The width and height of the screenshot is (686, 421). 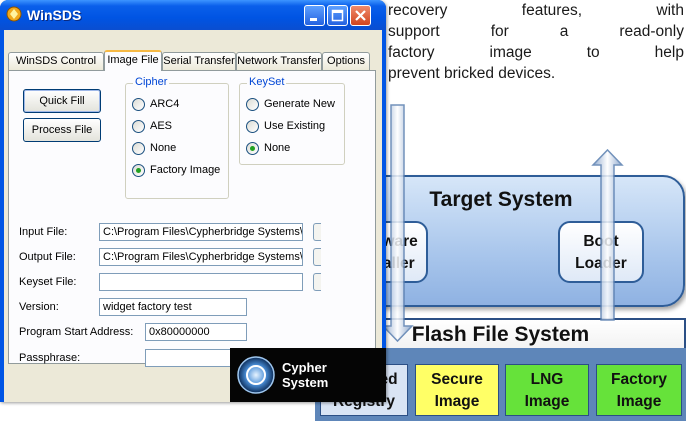 What do you see at coordinates (201, 282) in the screenshot?
I see `keyset-file-field` at bounding box center [201, 282].